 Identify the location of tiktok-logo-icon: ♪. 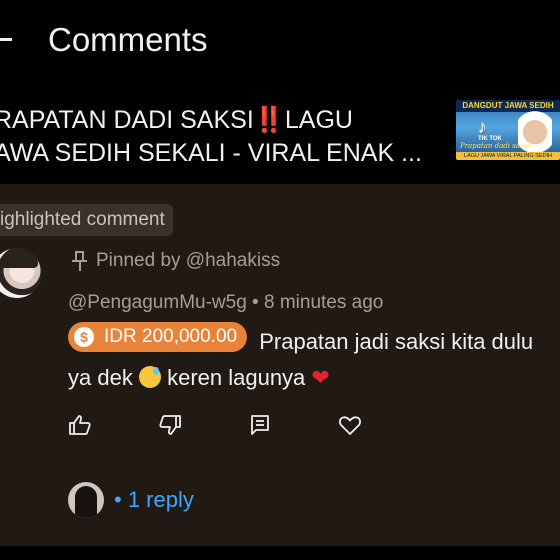
(482, 127).